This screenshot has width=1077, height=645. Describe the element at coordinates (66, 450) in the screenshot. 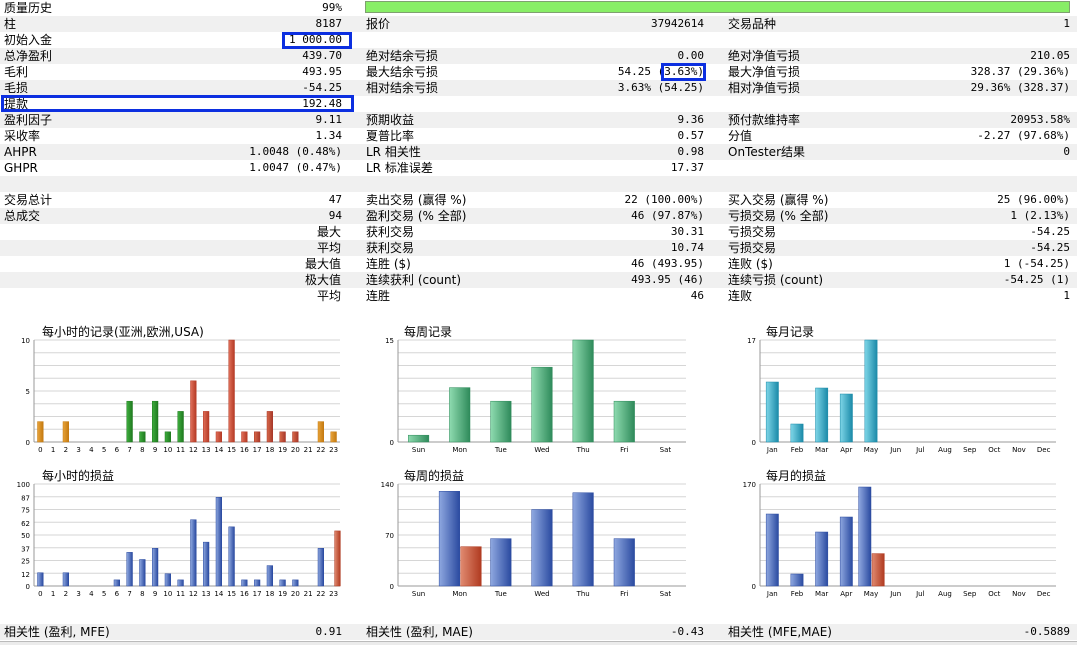

I see `x-tick-label: 2` at that location.